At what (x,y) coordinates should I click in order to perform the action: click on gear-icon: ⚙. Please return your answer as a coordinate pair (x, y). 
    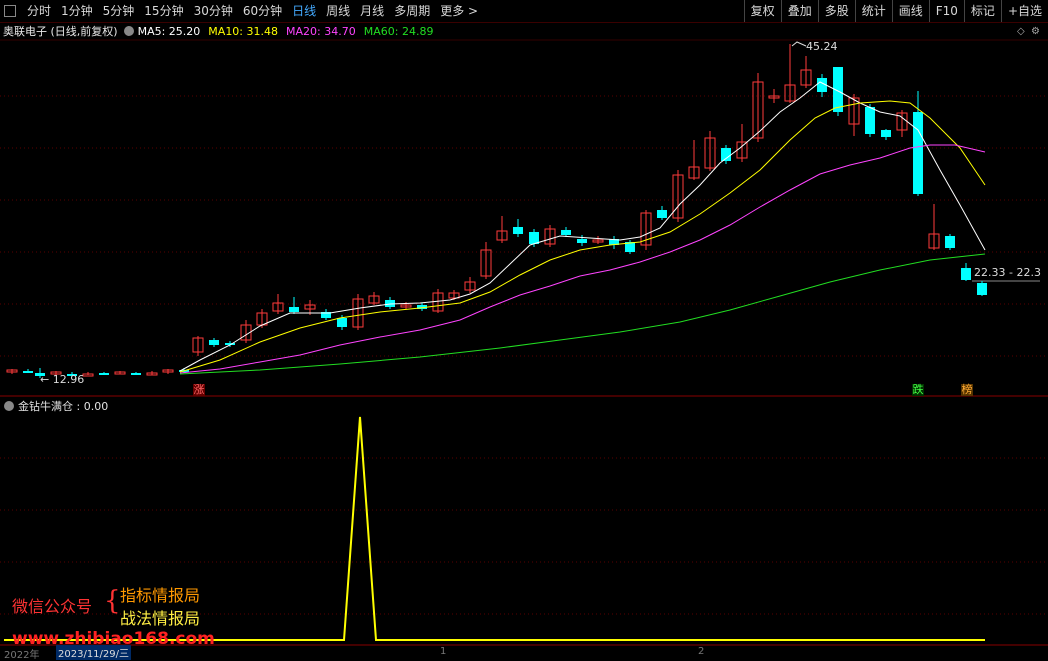
    Looking at the image, I should click on (1035, 31).